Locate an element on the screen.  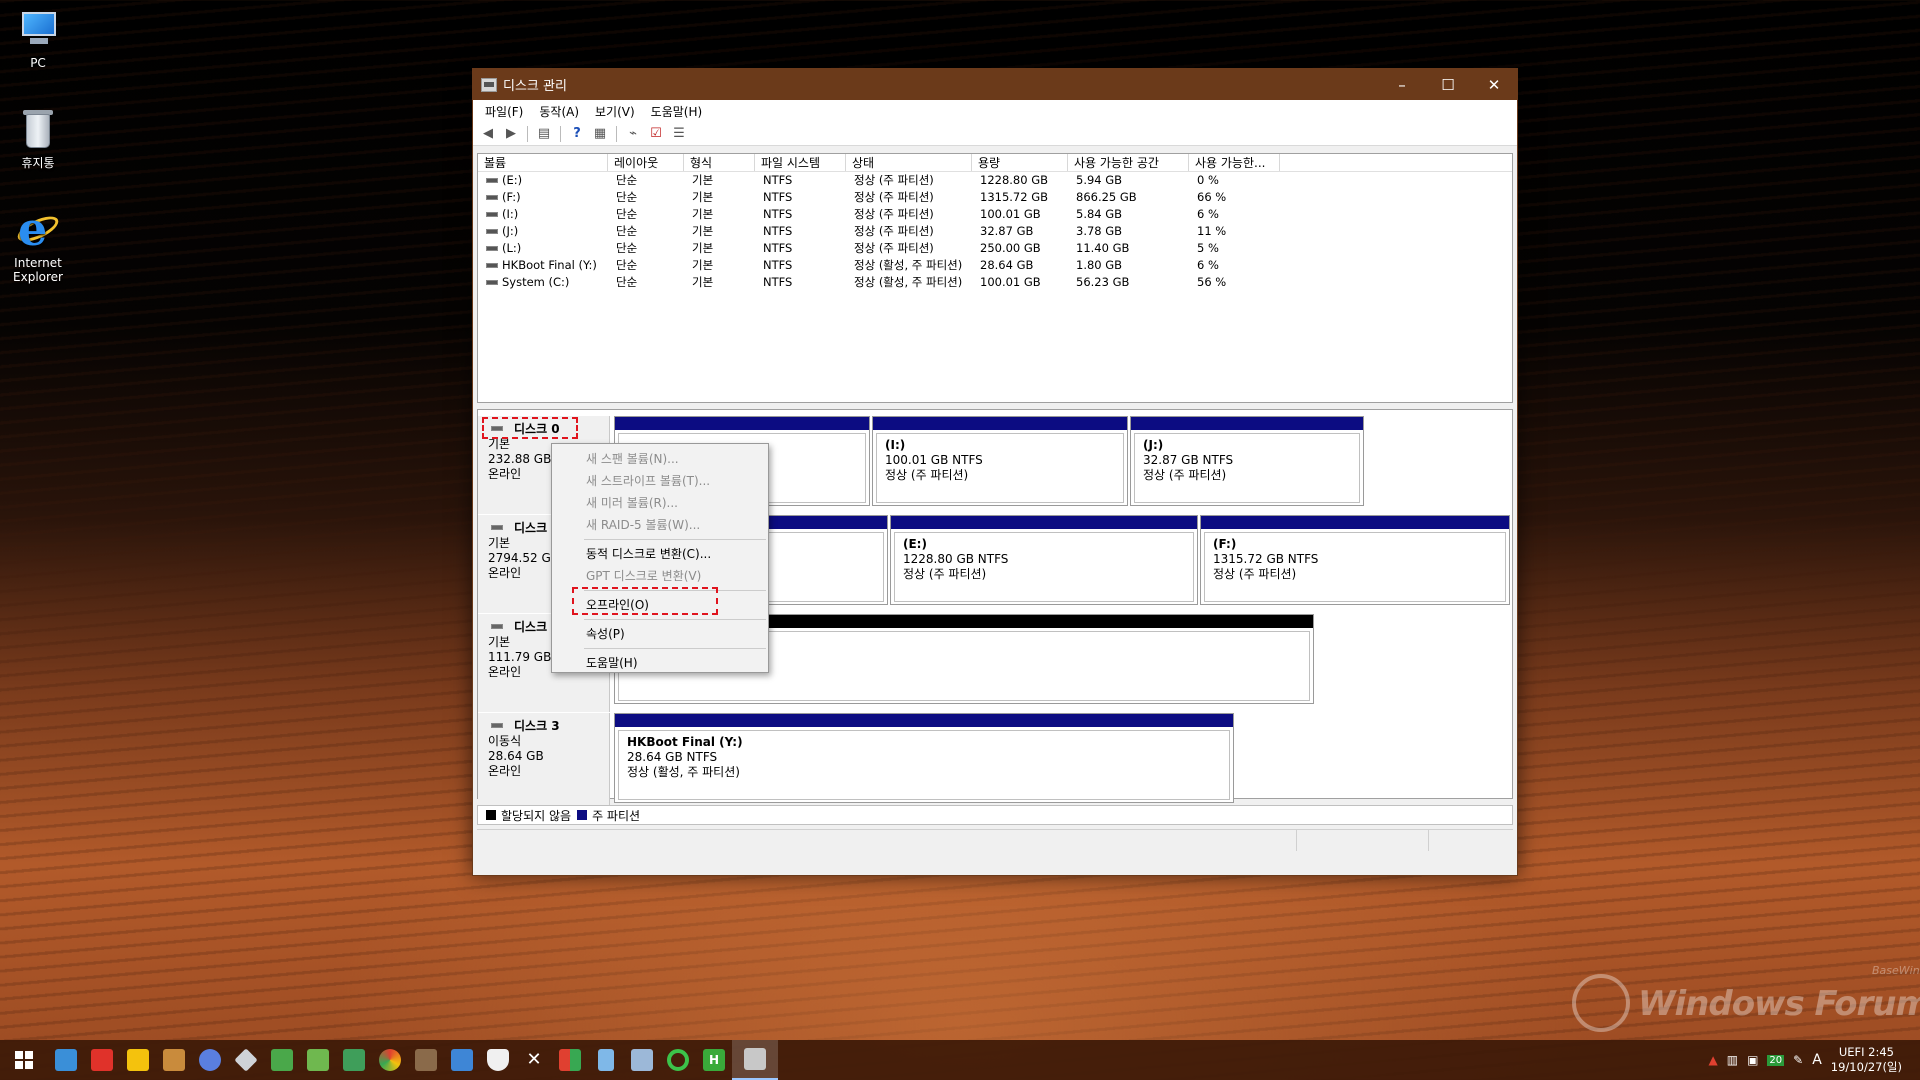
player-icon is located at coordinates (138, 1060).